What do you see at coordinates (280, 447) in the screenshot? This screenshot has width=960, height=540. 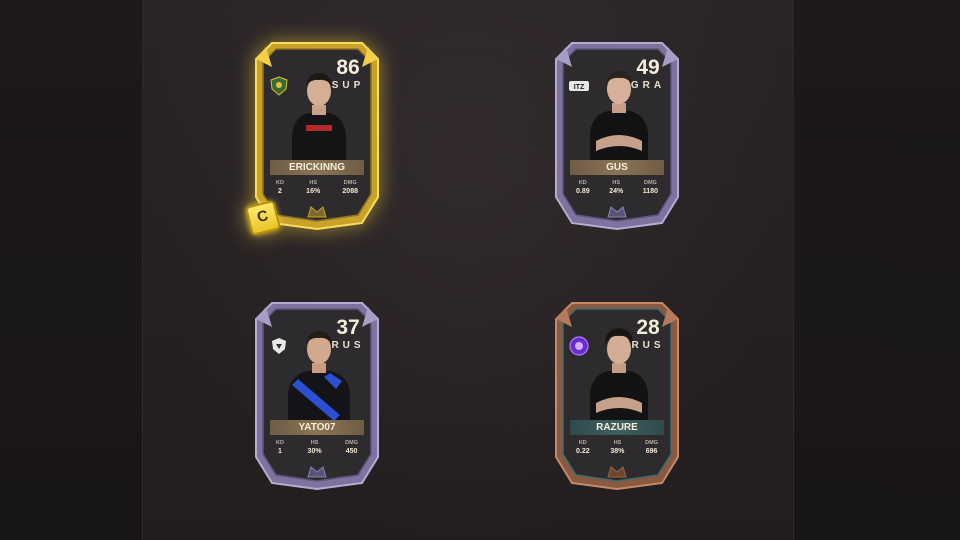 I see `stat-kd: KD 1` at bounding box center [280, 447].